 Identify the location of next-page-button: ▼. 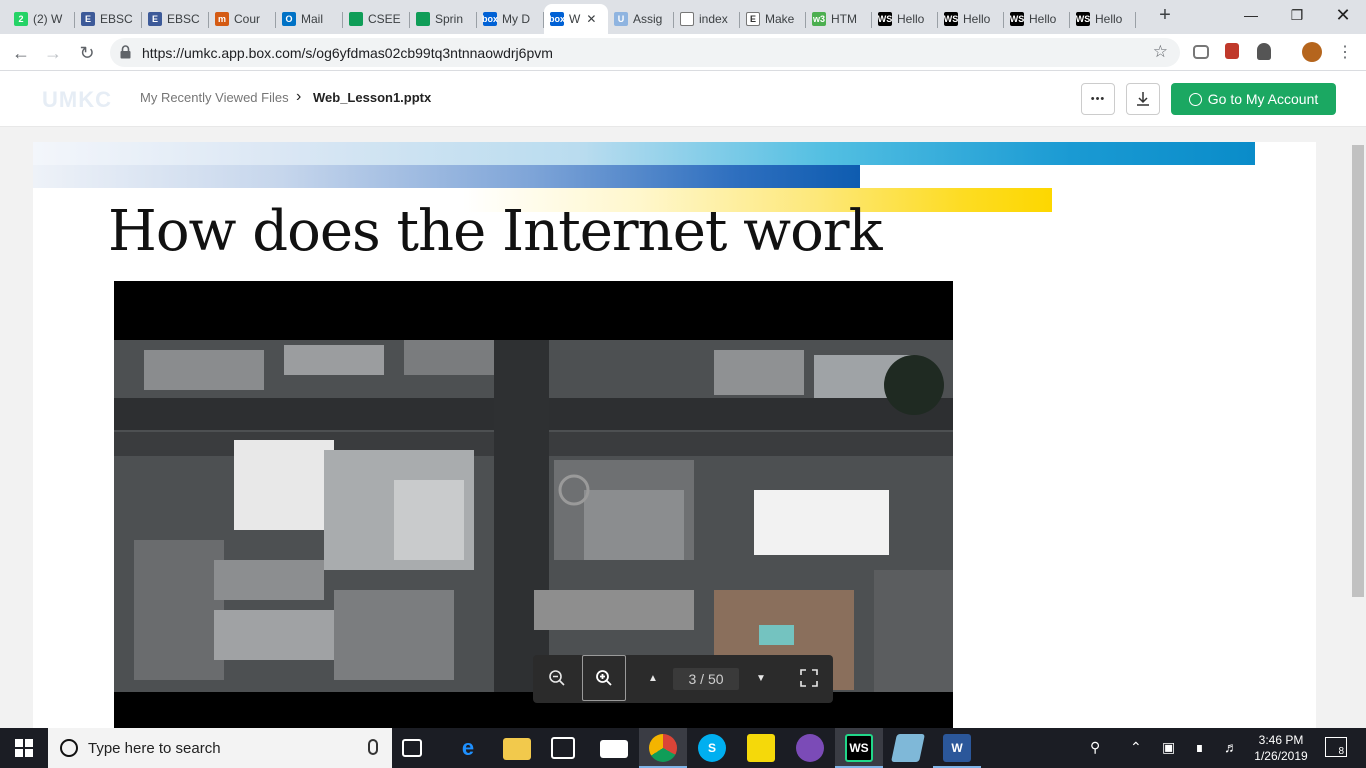
(761, 678).